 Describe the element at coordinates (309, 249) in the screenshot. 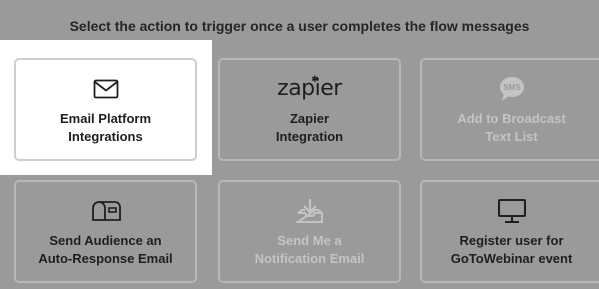

I see `card-label: Send Me a Notification Email` at that location.